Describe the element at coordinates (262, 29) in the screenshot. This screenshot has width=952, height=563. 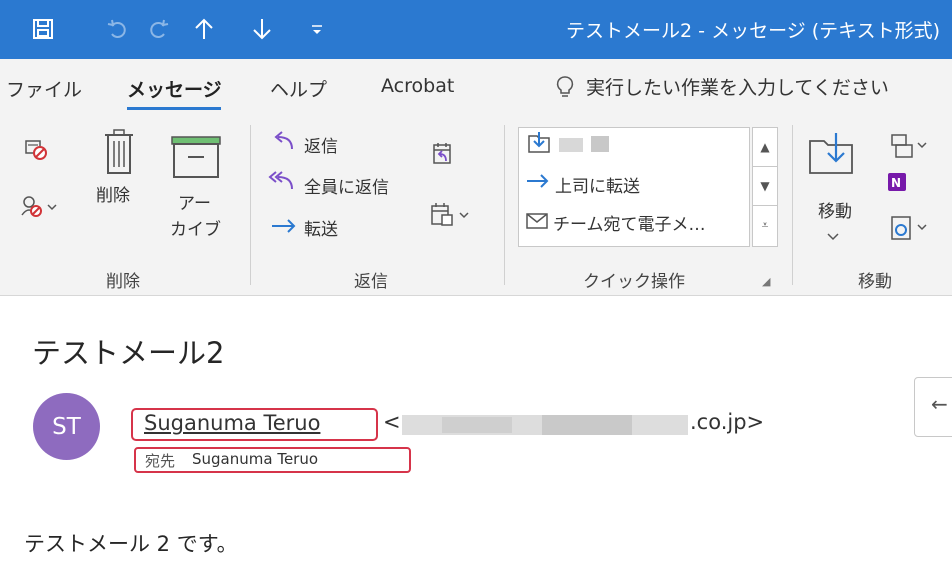
I see `next-item-icon` at that location.